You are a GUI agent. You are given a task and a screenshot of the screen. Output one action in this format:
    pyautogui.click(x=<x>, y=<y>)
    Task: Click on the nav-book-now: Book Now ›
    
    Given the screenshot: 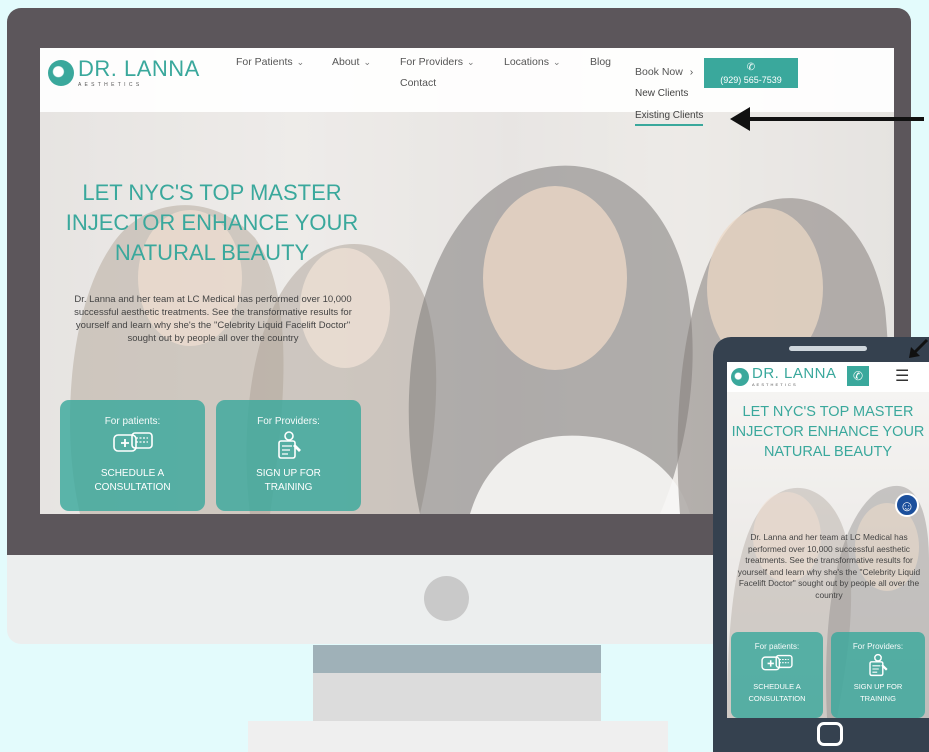 What is the action you would take?
    pyautogui.click(x=664, y=72)
    